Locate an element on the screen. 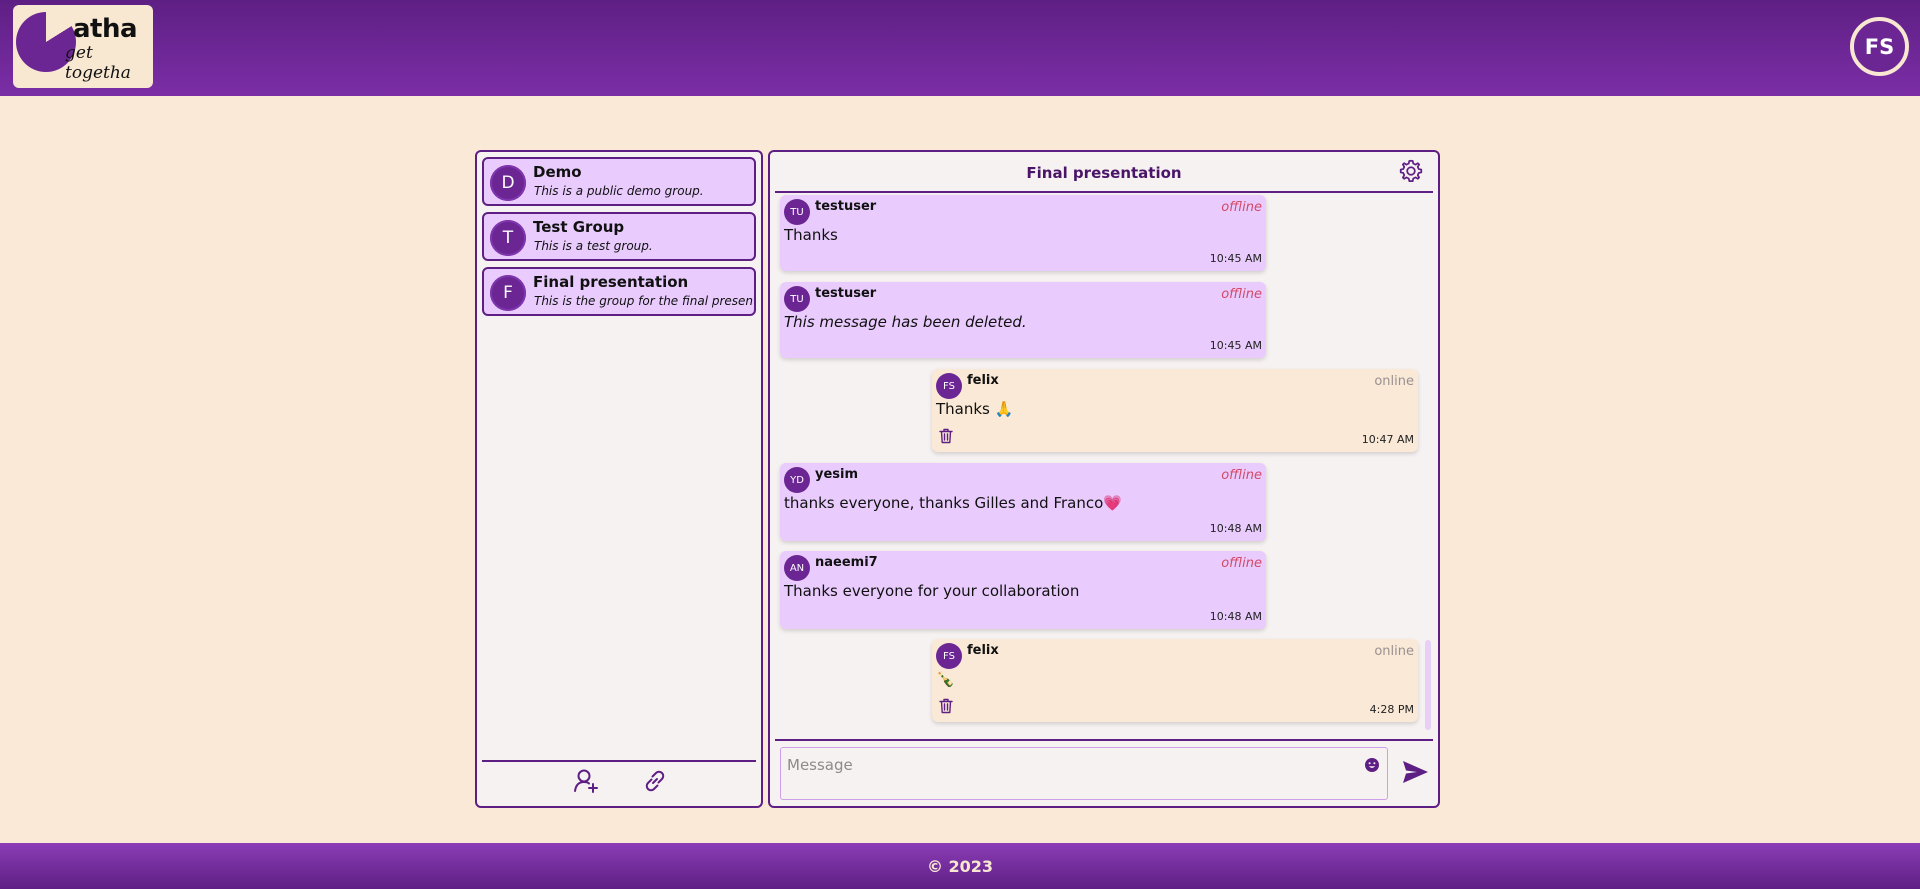 This screenshot has width=1920, height=889. group-description: This is a public demo group. is located at coordinates (619, 191).